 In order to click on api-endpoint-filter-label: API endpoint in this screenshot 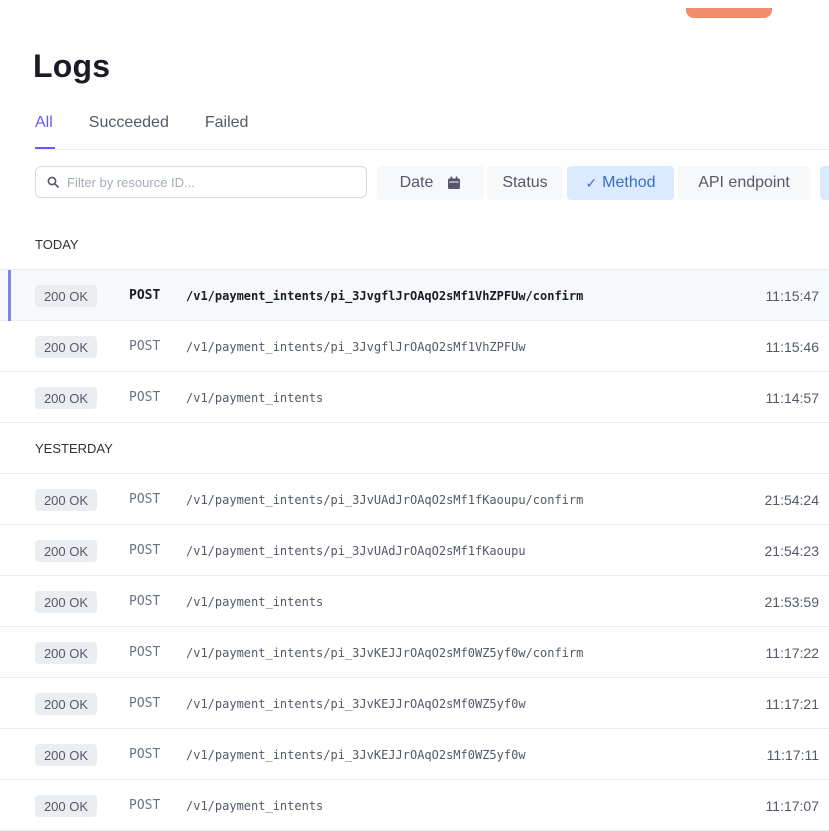, I will do `click(744, 182)`.